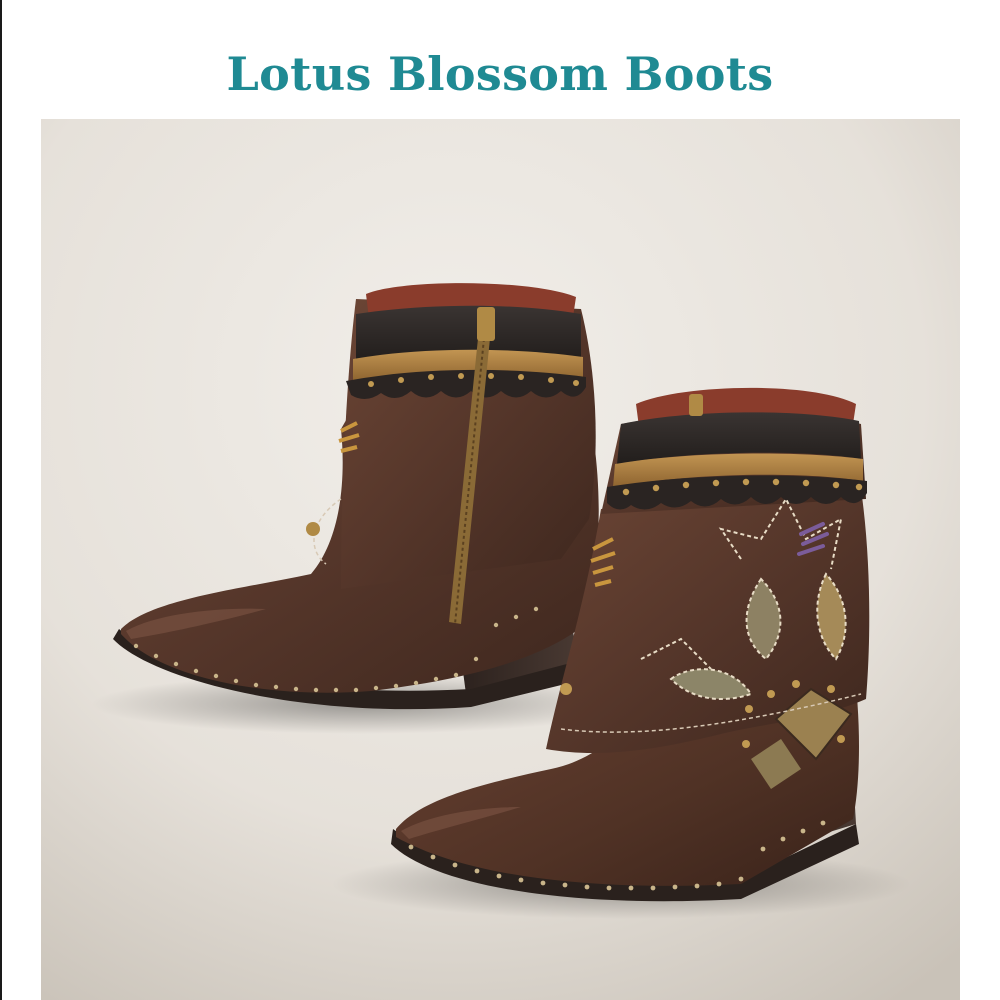  Describe the element at coordinates (500, 73) in the screenshot. I see `product-title: Lotus Blossom Boots` at that location.